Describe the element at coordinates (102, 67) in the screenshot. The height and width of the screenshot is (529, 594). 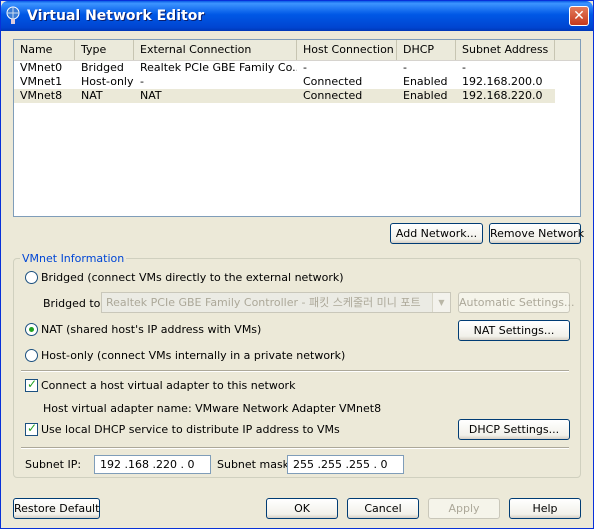
I see `cell-type: Bridged` at that location.